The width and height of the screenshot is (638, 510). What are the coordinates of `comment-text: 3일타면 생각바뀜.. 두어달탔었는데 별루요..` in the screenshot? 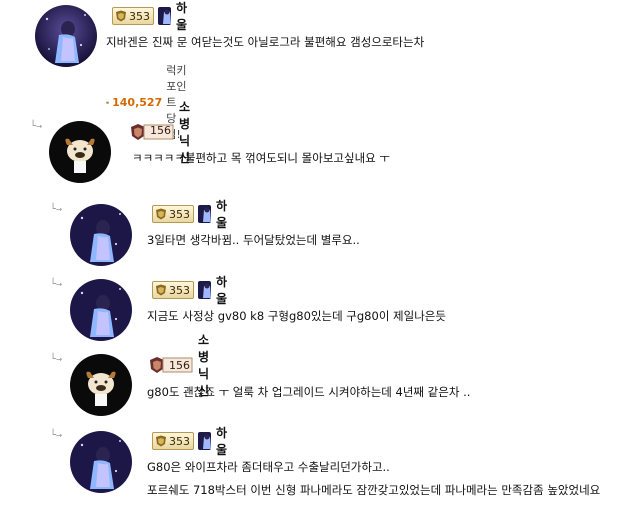 It's located at (253, 240).